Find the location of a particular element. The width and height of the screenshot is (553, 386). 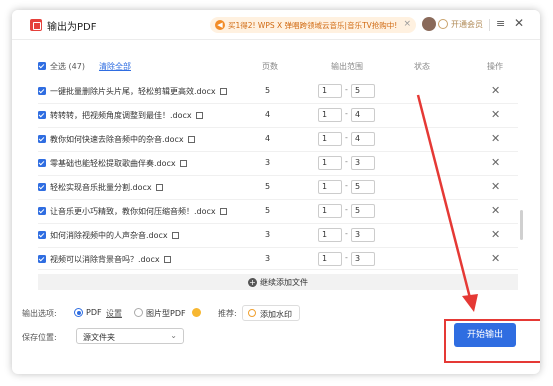

image-pdf-label: 图片型PDF is located at coordinates (166, 313).